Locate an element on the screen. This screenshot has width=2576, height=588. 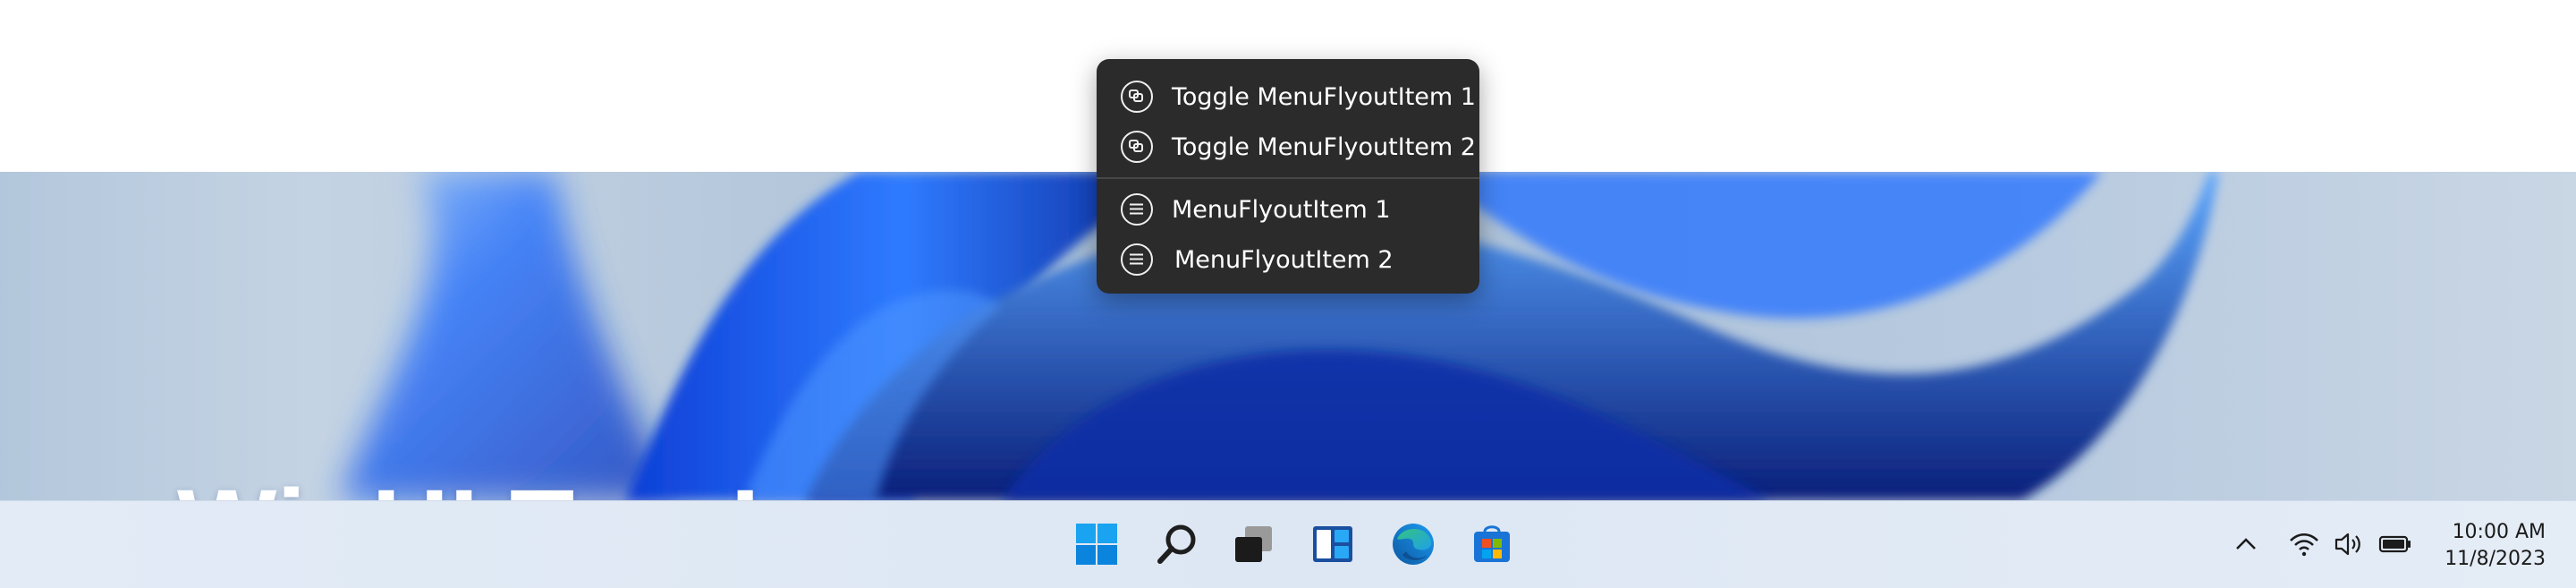
store-button is located at coordinates (1492, 544).